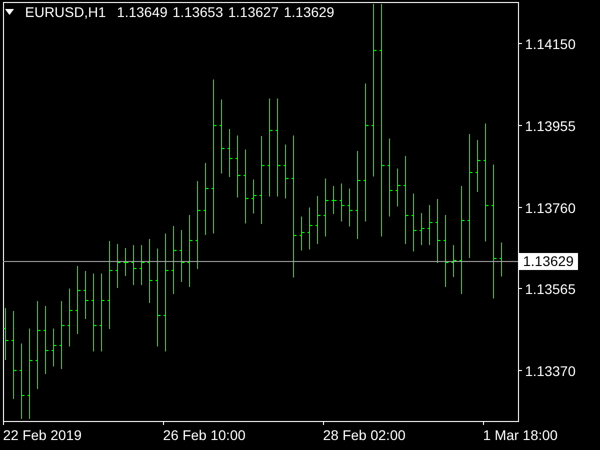 Image resolution: width=600 pixels, height=450 pixels. Describe the element at coordinates (548, 261) in the screenshot. I see `current-price-label: 1.13629` at that location.